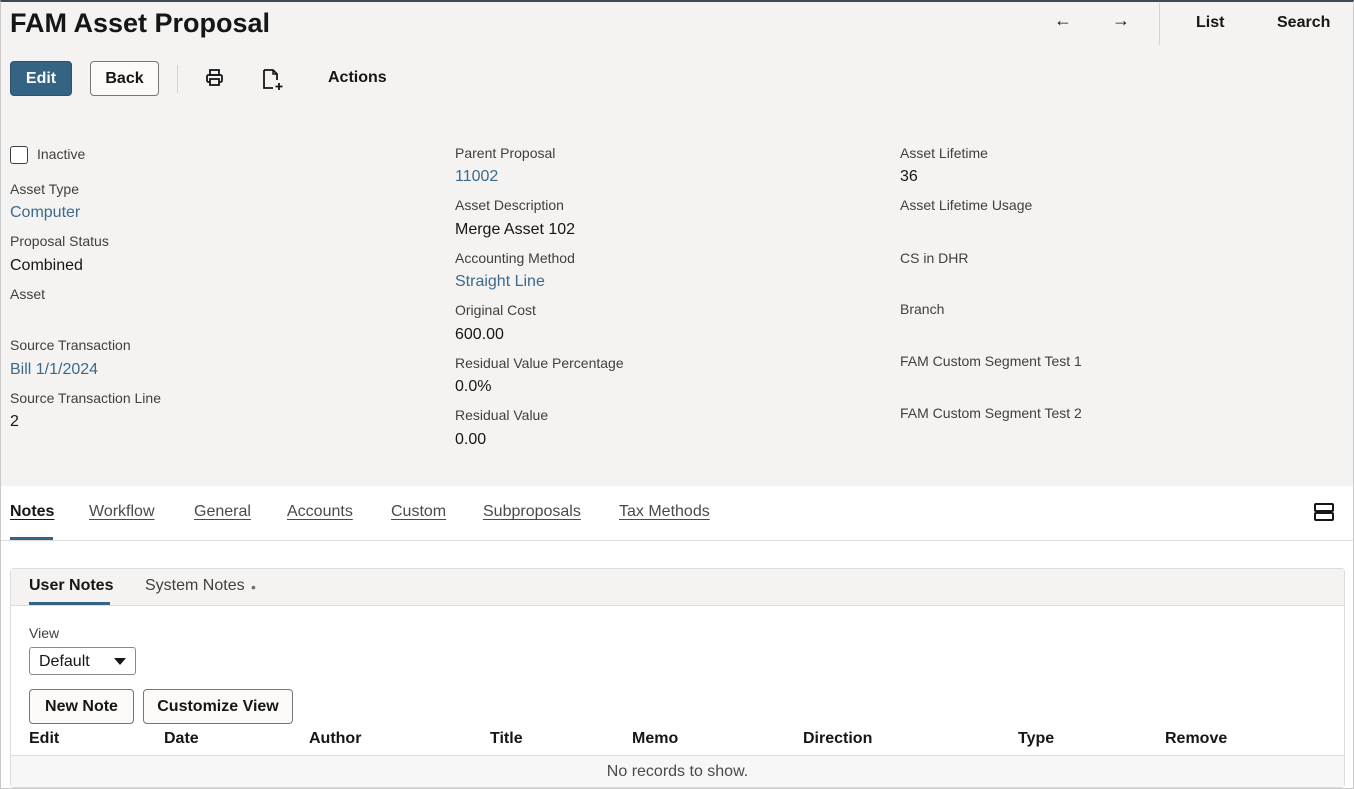 The image size is (1354, 789). What do you see at coordinates (539, 363) in the screenshot?
I see `residual-value-percentage-label: Residual Value Percentage` at bounding box center [539, 363].